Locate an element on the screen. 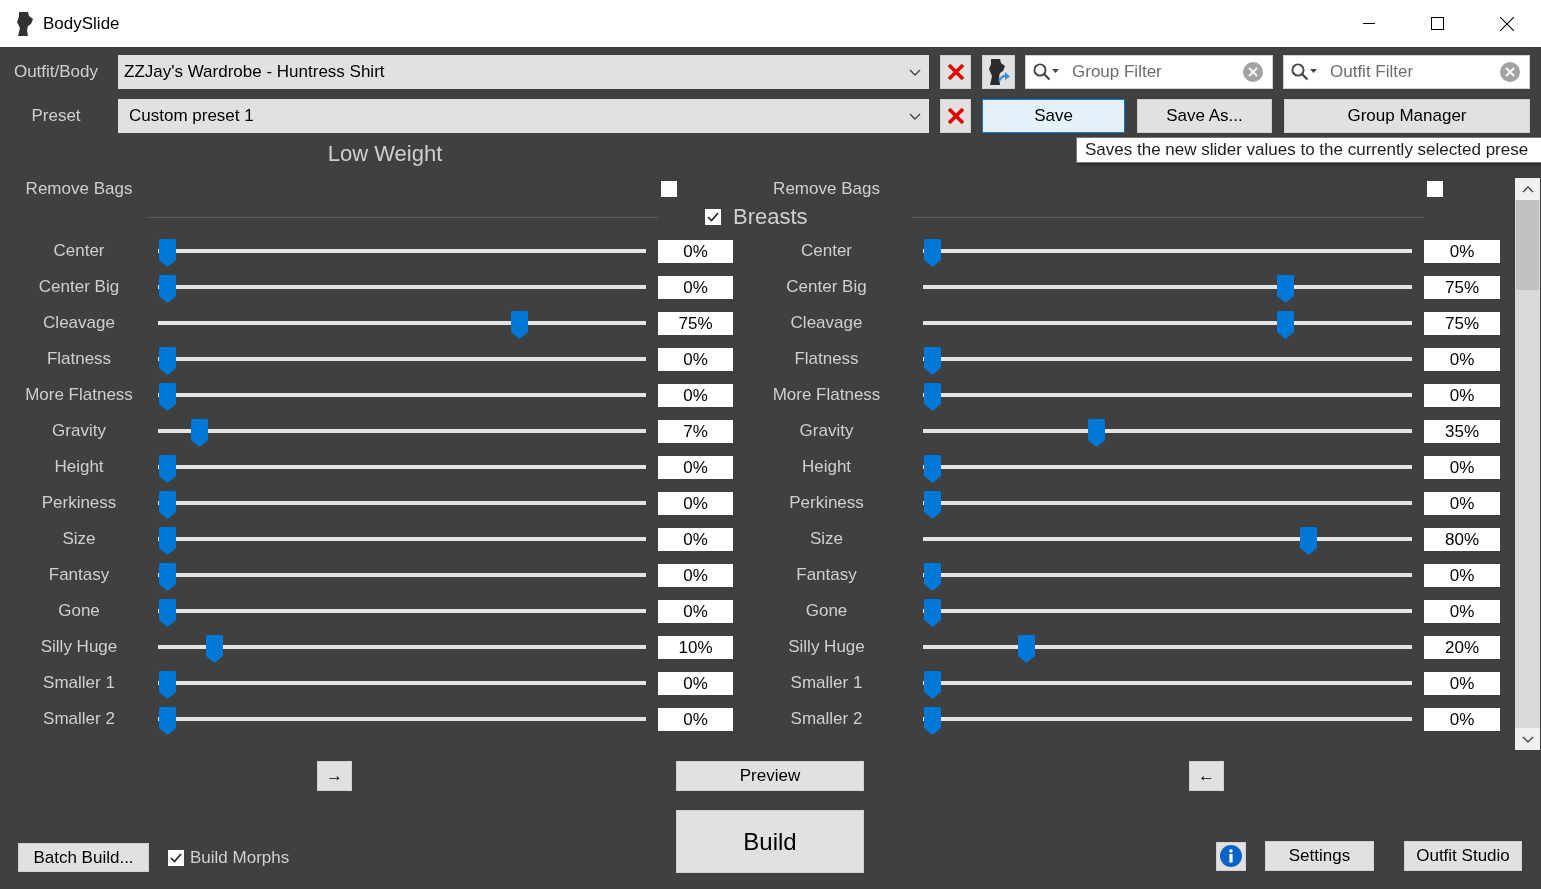 Image resolution: width=1541 pixels, height=889 pixels. preview-button: Preview is located at coordinates (770, 776).